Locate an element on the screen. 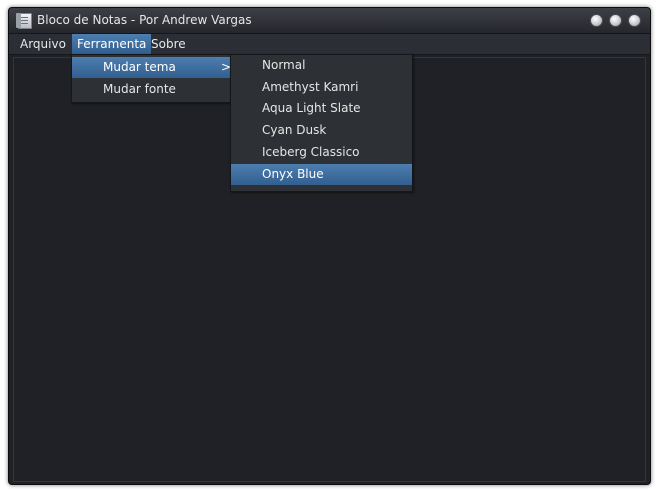 The width and height of the screenshot is (663, 491). menu-item-mudar-fonte: Mudar fonte is located at coordinates (151, 89).